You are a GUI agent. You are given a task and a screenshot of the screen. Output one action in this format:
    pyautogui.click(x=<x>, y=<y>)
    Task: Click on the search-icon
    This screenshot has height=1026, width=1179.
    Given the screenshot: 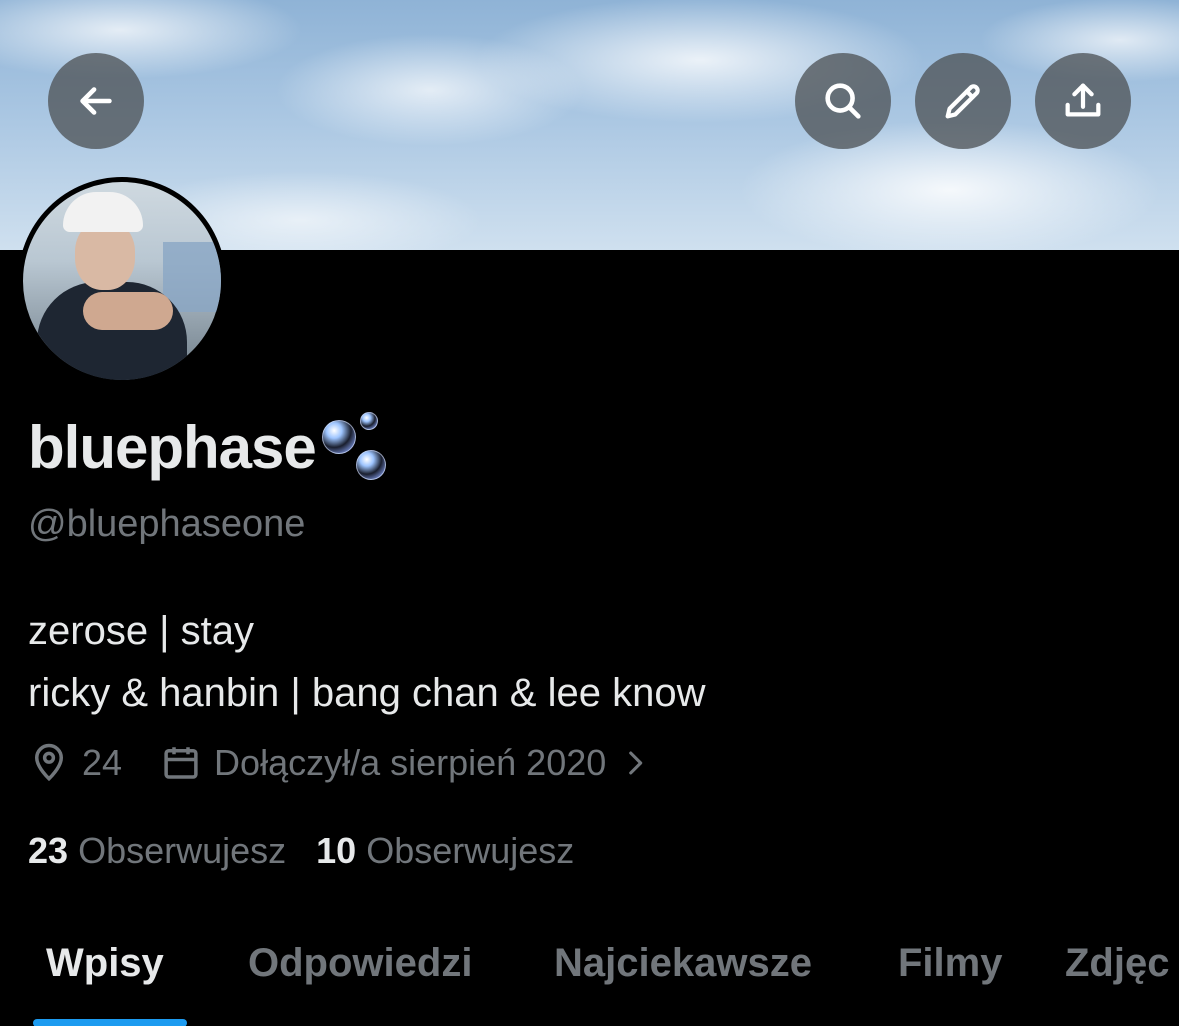 What is the action you would take?
    pyautogui.click(x=843, y=101)
    